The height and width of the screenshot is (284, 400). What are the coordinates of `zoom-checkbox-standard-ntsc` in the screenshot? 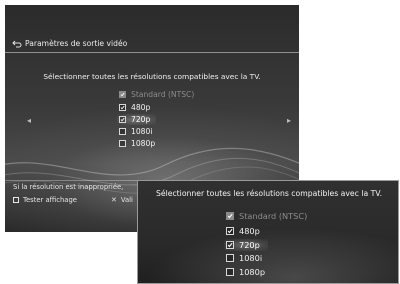 It's located at (230, 216).